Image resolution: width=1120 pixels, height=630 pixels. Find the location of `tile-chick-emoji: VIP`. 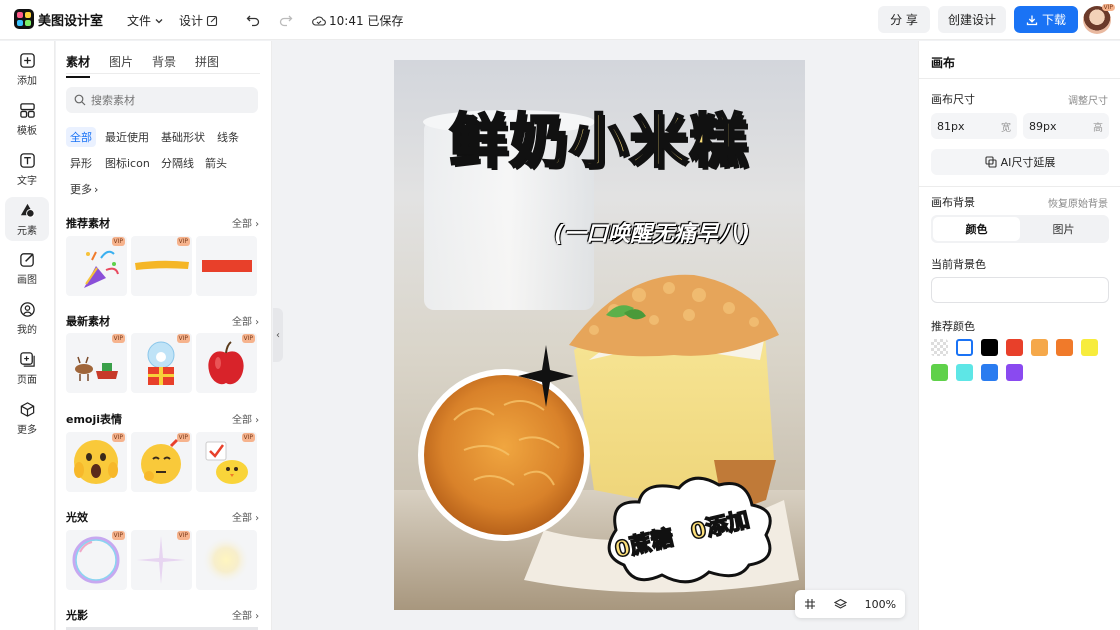

tile-chick-emoji: VIP is located at coordinates (226, 462).